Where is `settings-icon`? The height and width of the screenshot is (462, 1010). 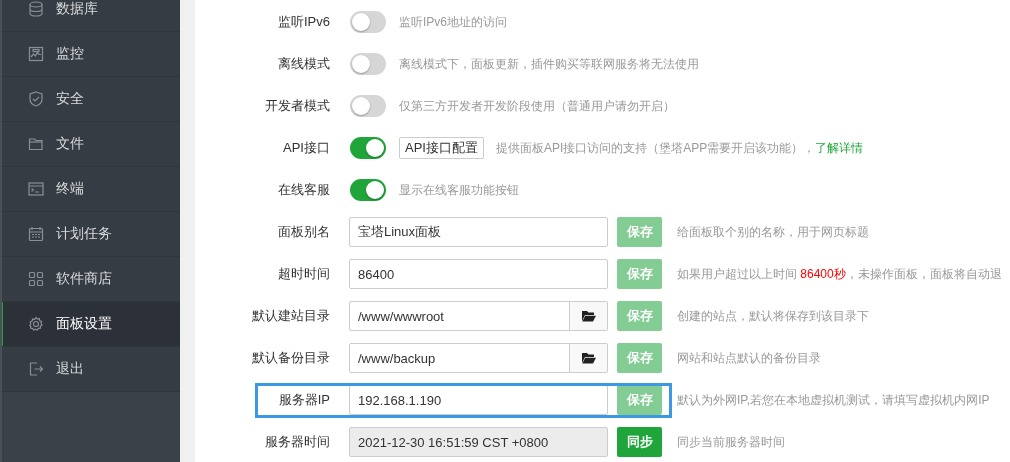
settings-icon is located at coordinates (36, 324).